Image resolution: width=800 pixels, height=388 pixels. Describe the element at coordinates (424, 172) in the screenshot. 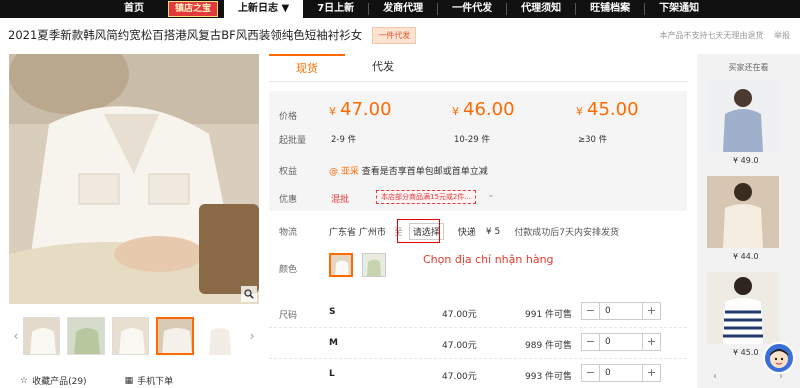

I see `rights-text: 查看是否享首单包邮或首单立减` at that location.